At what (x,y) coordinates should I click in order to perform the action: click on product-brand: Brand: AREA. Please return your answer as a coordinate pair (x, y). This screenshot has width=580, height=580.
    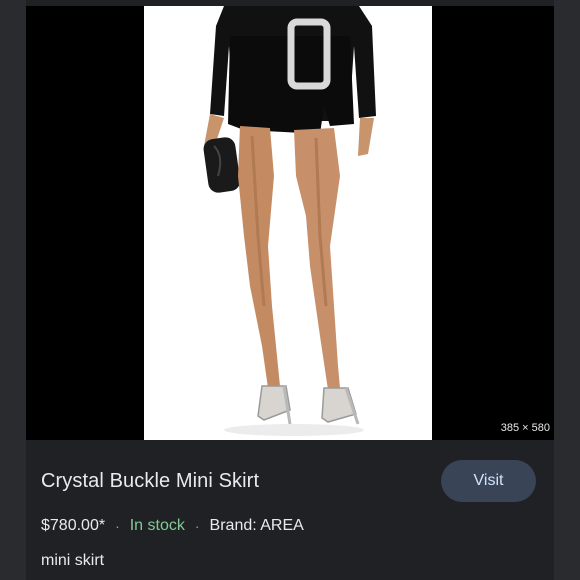
    Looking at the image, I should click on (256, 525).